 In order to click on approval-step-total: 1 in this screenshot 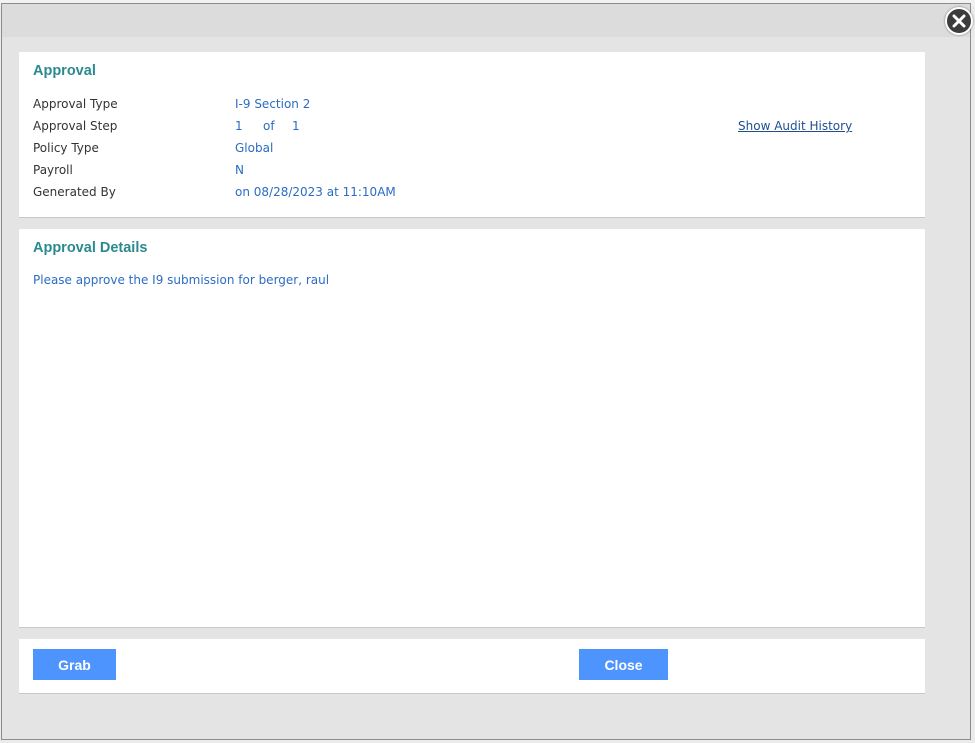, I will do `click(296, 126)`.